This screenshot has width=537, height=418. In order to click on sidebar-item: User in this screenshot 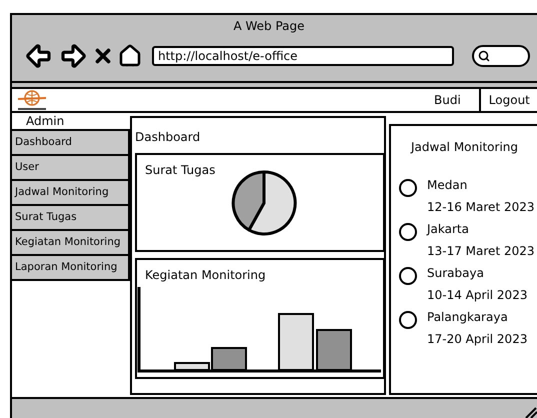, I will do `click(71, 168)`.